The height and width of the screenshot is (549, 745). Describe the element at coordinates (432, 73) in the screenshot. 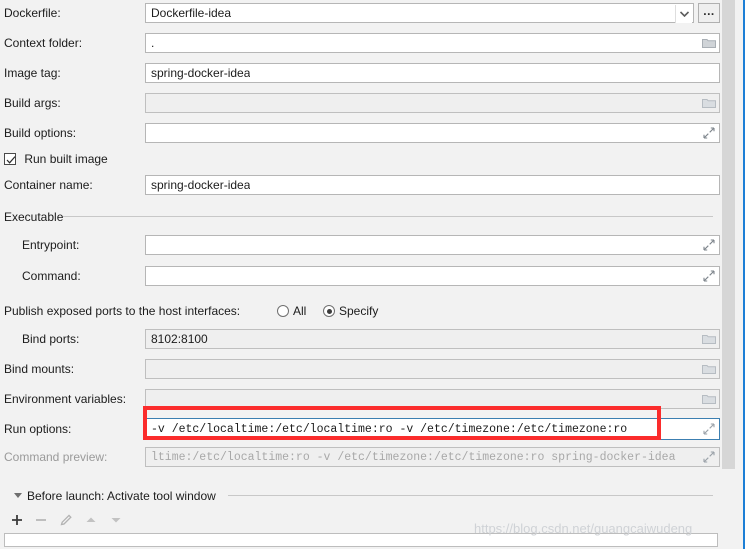

I see `image-tag-input: spring-docker-idea` at that location.